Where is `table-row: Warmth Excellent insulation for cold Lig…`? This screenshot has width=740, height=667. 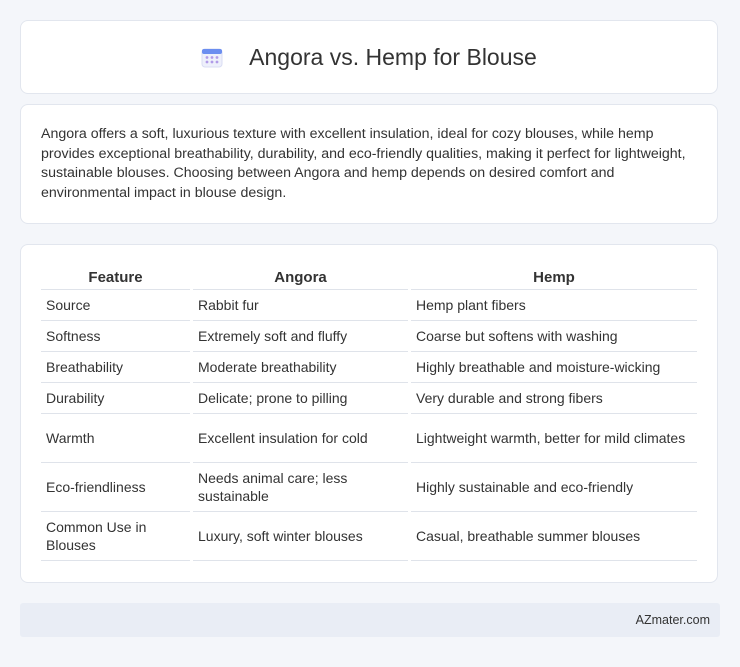 table-row: Warmth Excellent insulation for cold Lig… is located at coordinates (369, 438).